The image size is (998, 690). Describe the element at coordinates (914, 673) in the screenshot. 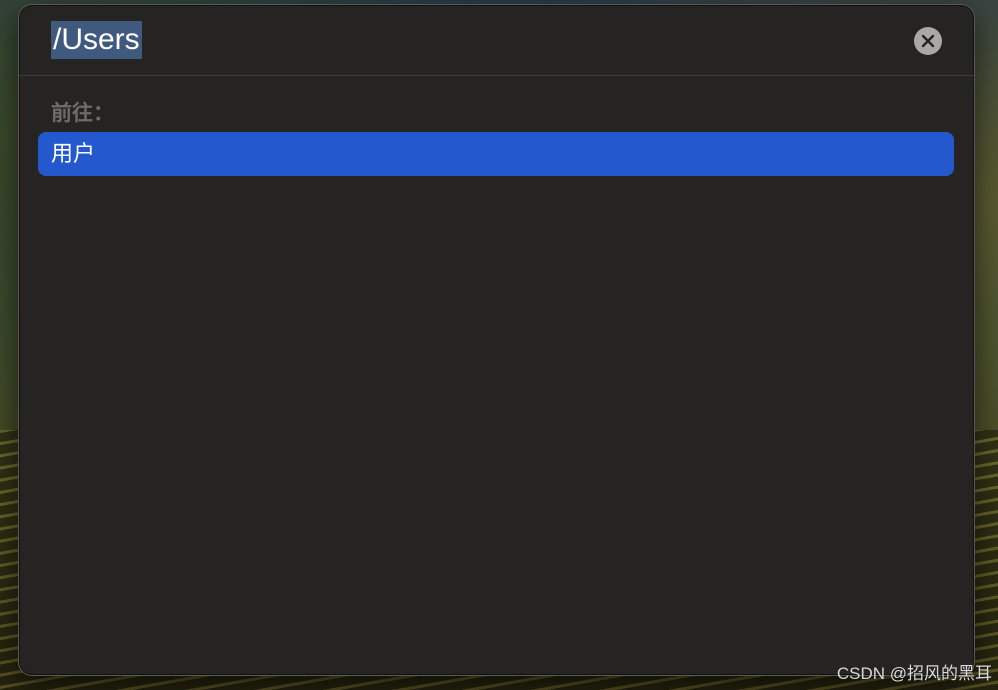

I see `watermark: CSDN @招风的黑耳` at that location.